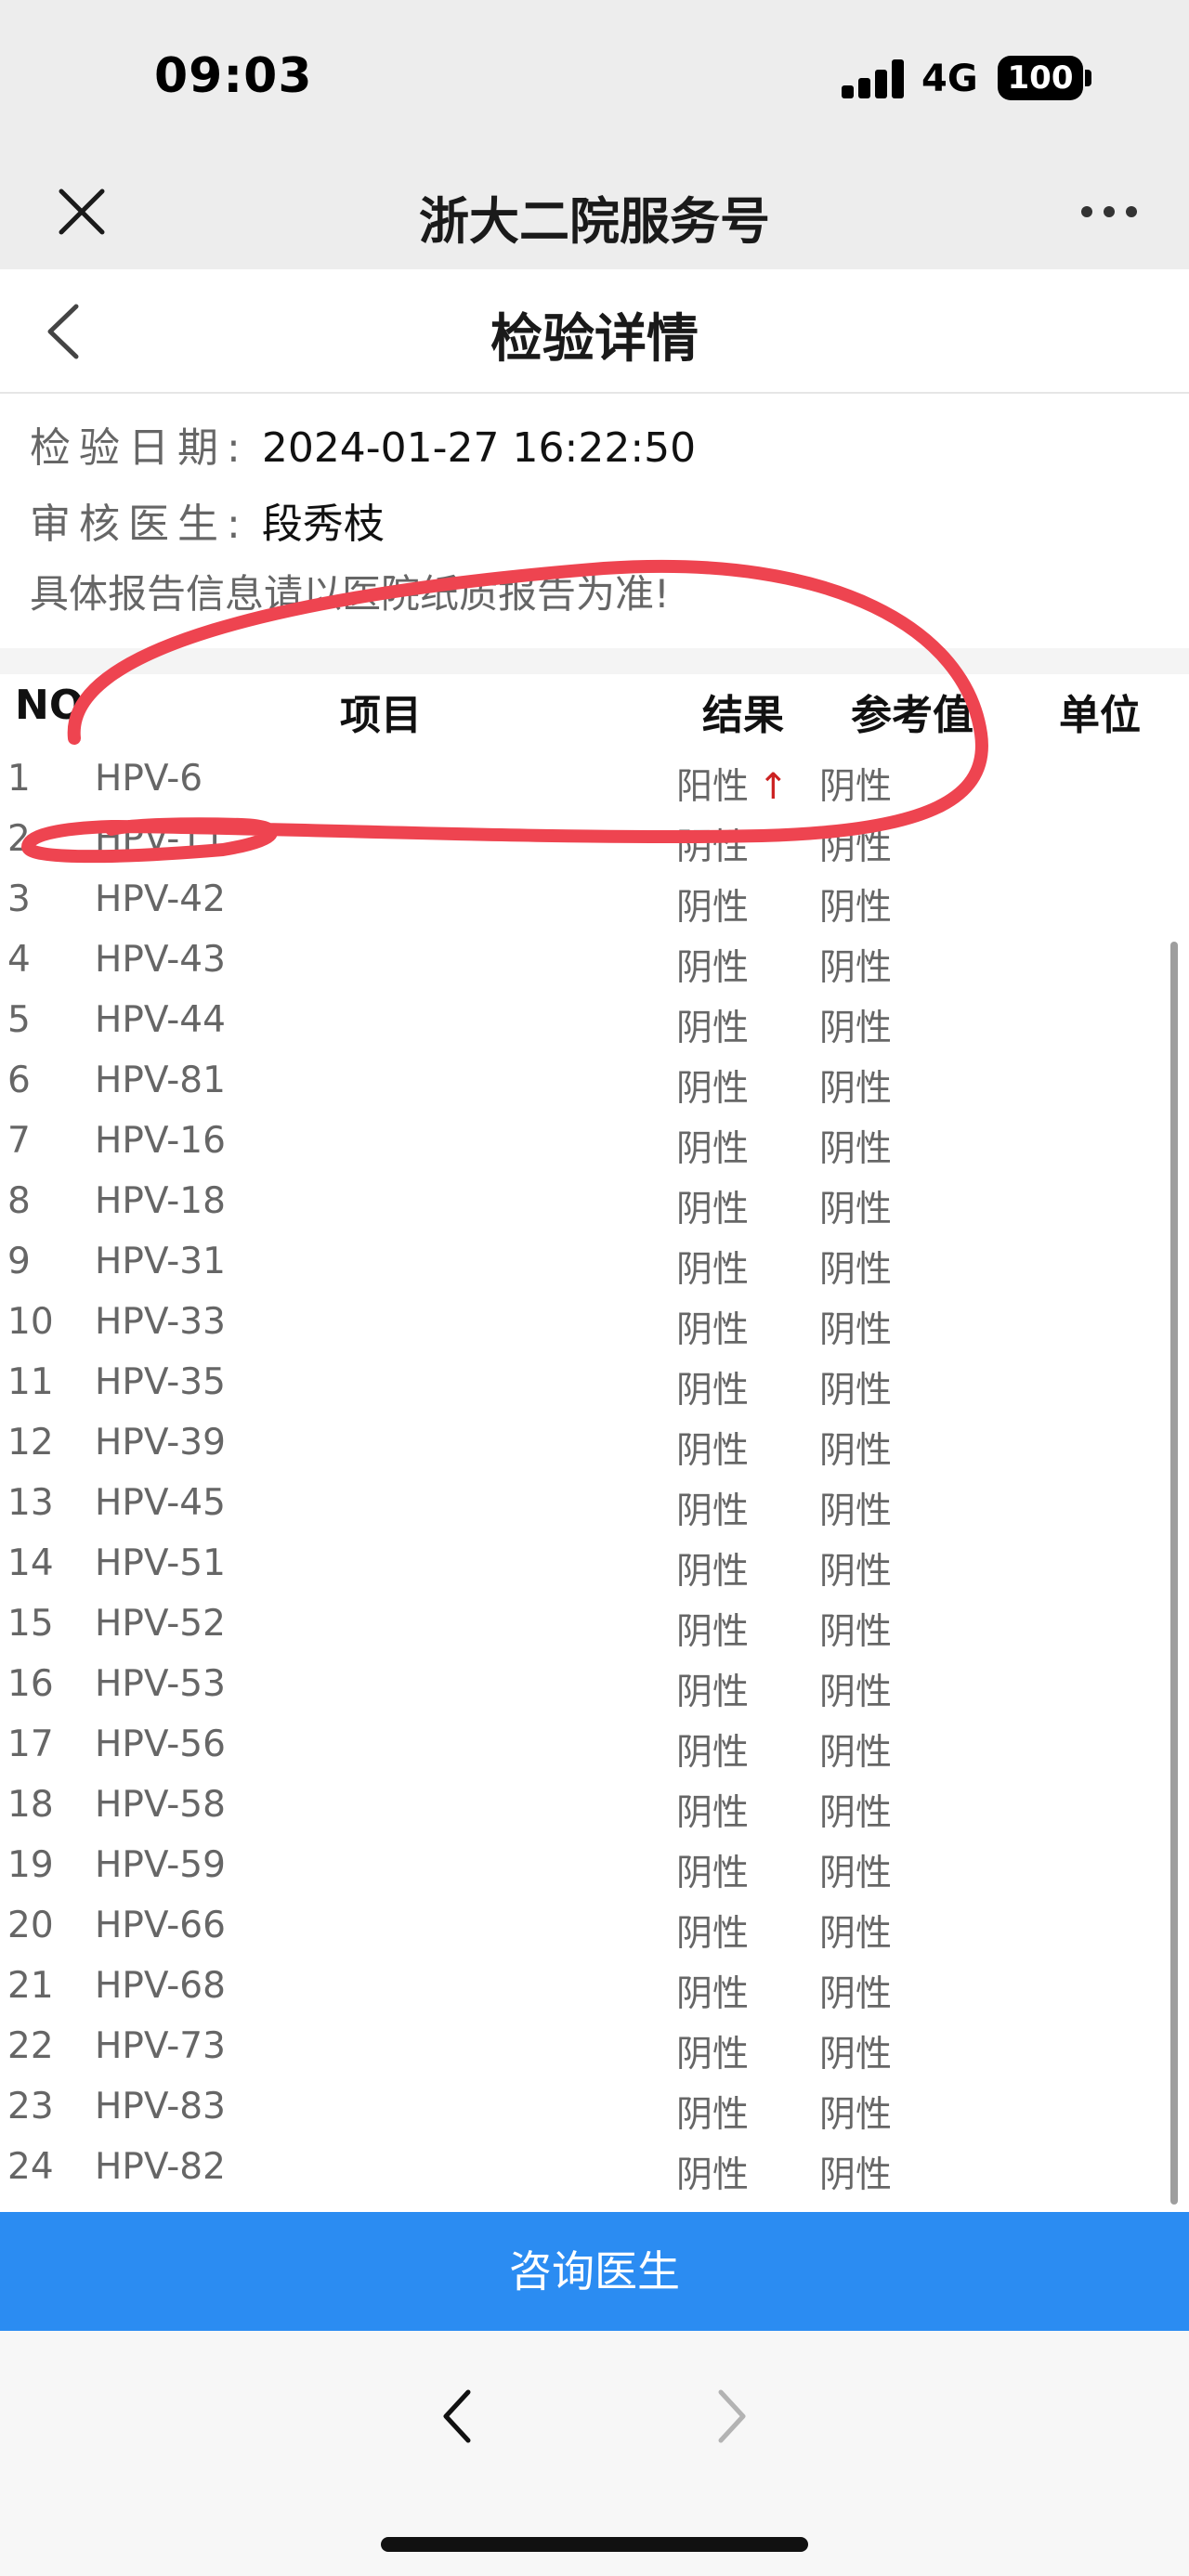 Image resolution: width=1189 pixels, height=2576 pixels. What do you see at coordinates (160, 1201) in the screenshot?
I see `row-item: HPV-18` at bounding box center [160, 1201].